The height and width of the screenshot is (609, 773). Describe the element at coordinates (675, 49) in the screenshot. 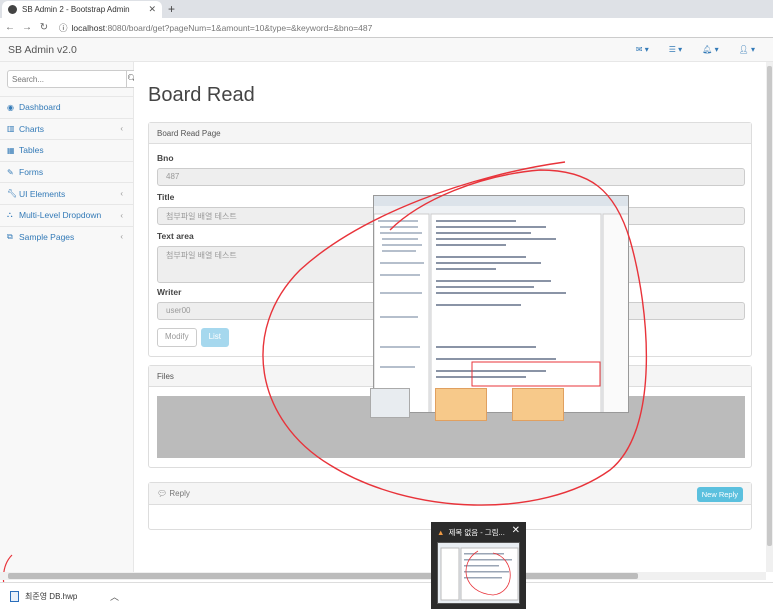

I see `tasks-icon: ☰ ▾` at that location.